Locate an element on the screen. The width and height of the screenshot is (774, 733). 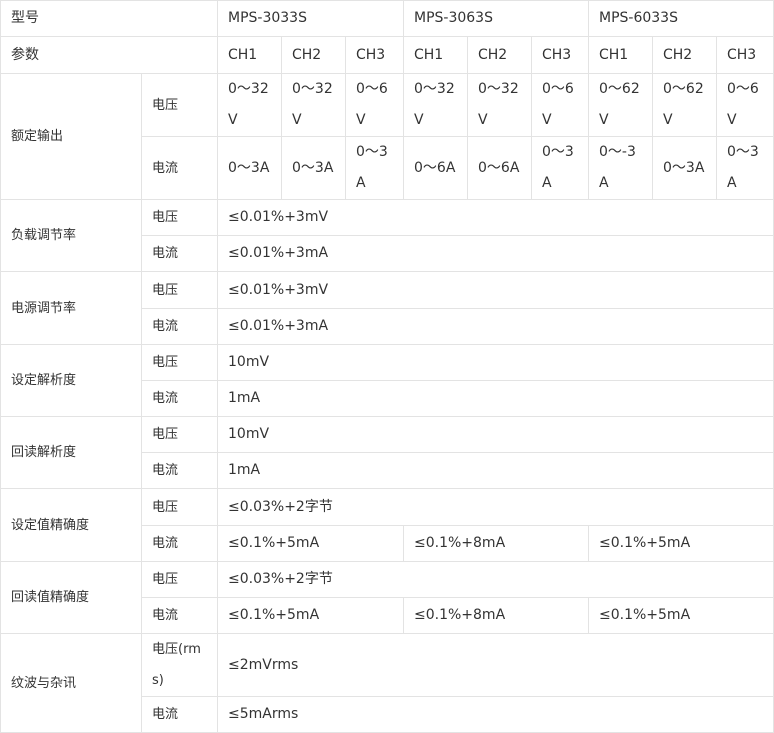
readback-accuracy-voltage-row: 回读值精确度 电压 ≤0.03%+2字节 is located at coordinates (387, 597).